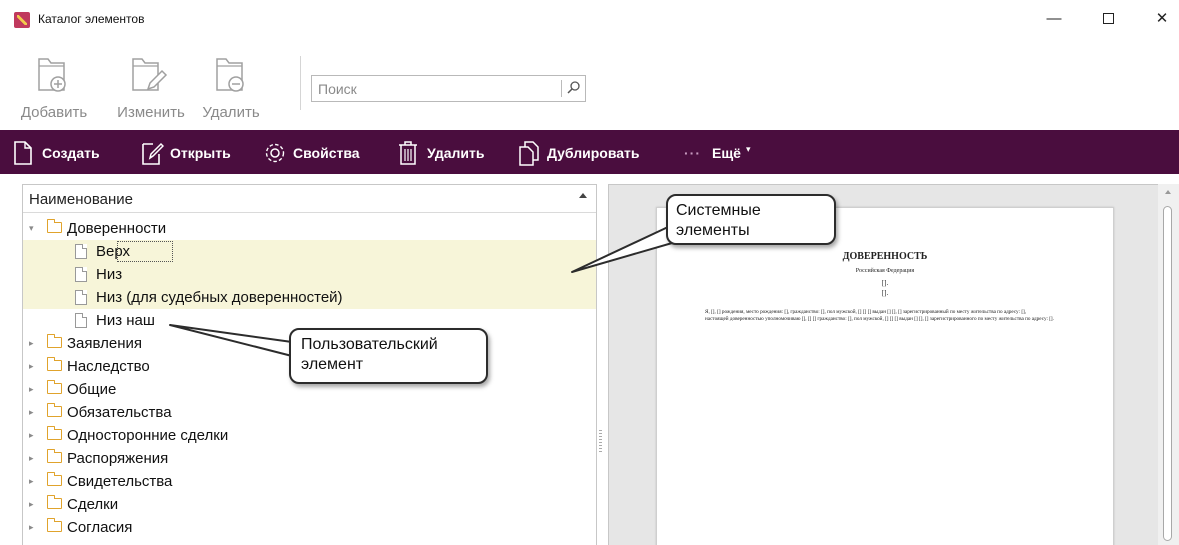 This screenshot has width=1179, height=545. Describe the element at coordinates (309, 199) in the screenshot. I see `column-header: Наименование` at that location.